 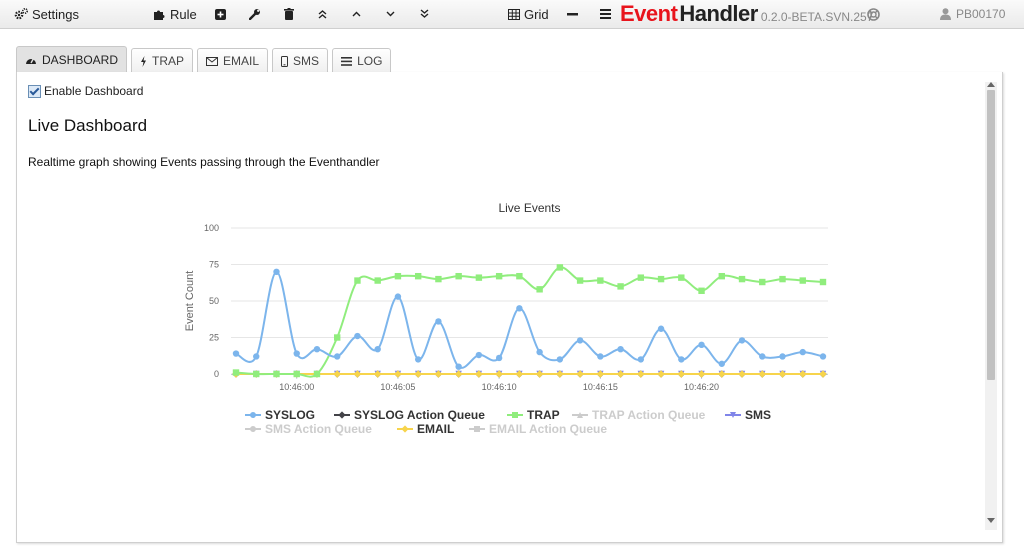 What do you see at coordinates (370, 61) in the screenshot?
I see `tab-log-label: LOG` at bounding box center [370, 61].